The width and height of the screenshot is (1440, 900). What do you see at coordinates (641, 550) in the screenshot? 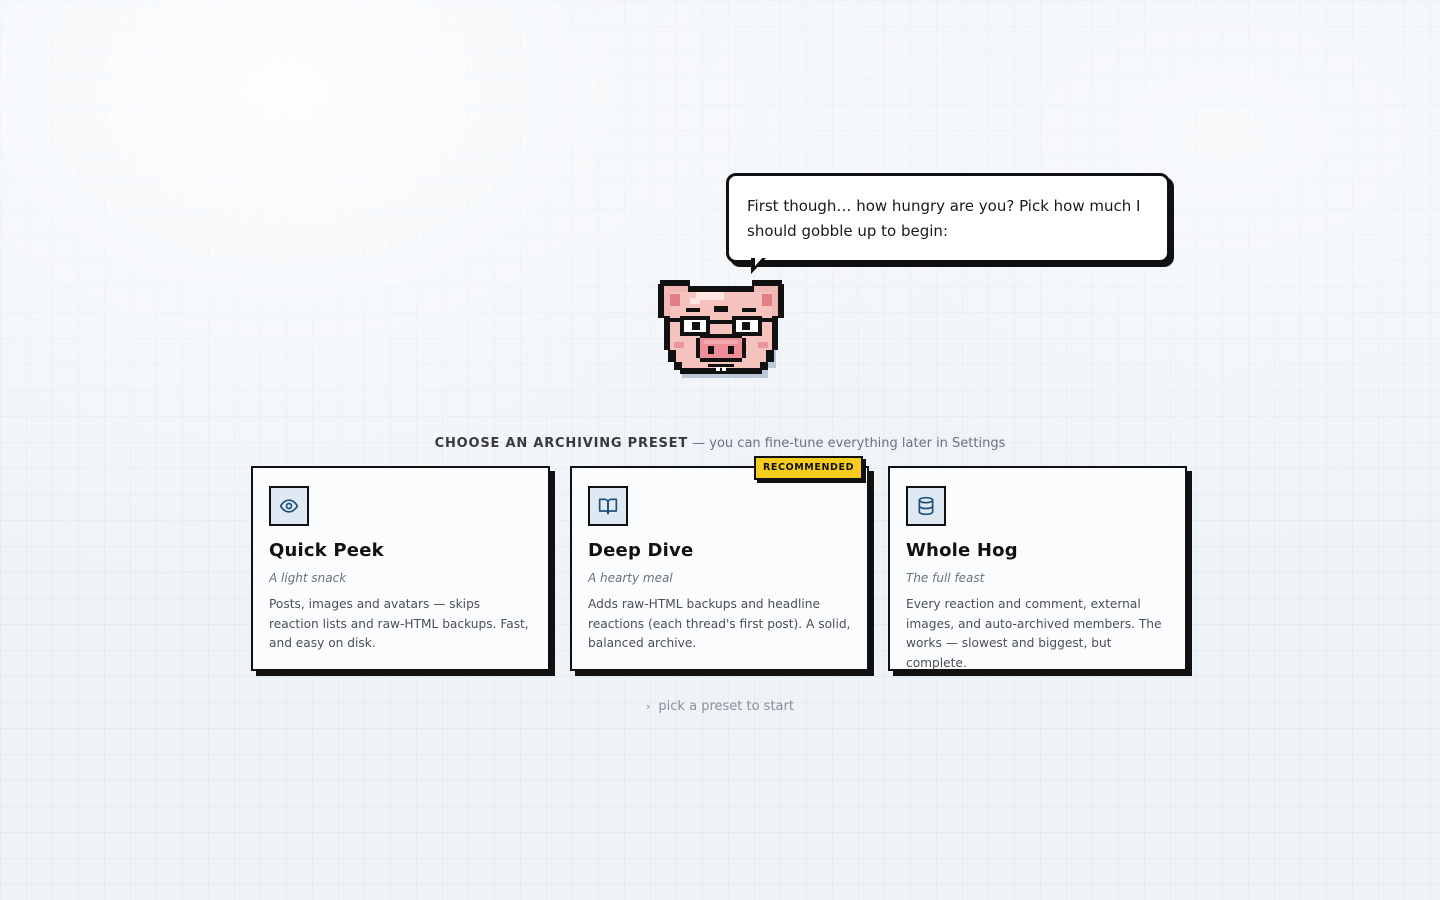
I see `preset-title: Deep Dive` at bounding box center [641, 550].